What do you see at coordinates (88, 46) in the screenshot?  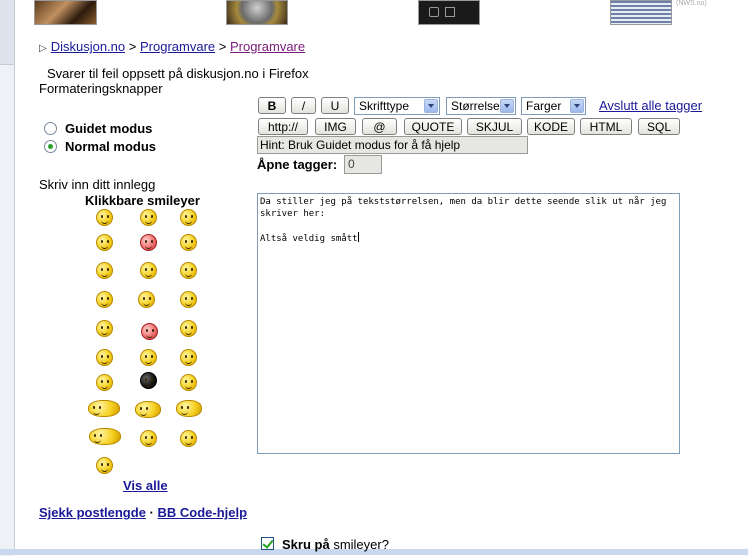 I see `breadcrumb-home-link: Diskusjon.no` at bounding box center [88, 46].